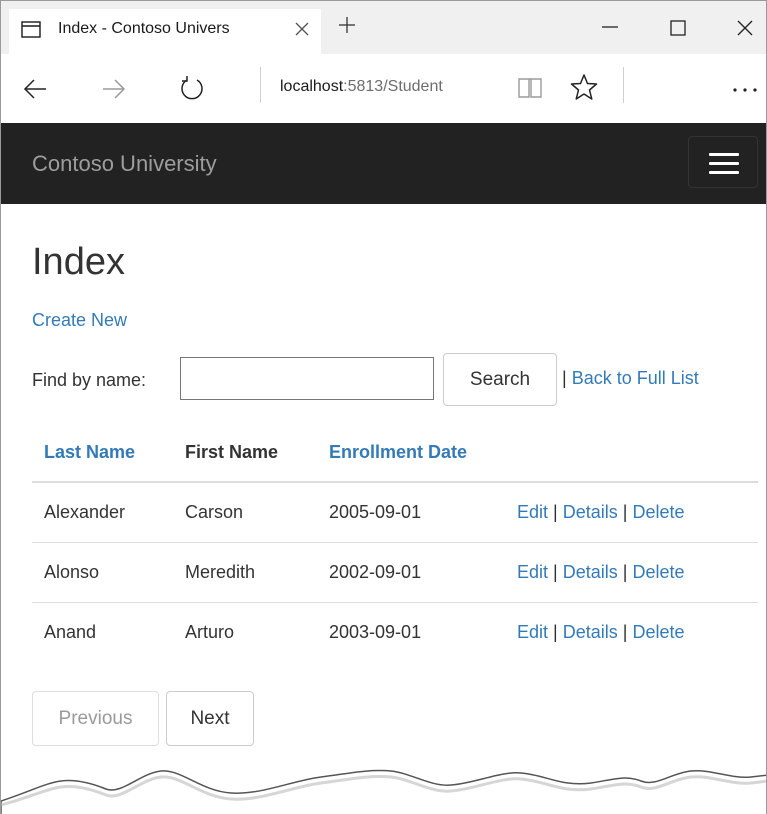 The height and width of the screenshot is (814, 767). What do you see at coordinates (302, 29) in the screenshot?
I see `close-tab-icon` at bounding box center [302, 29].